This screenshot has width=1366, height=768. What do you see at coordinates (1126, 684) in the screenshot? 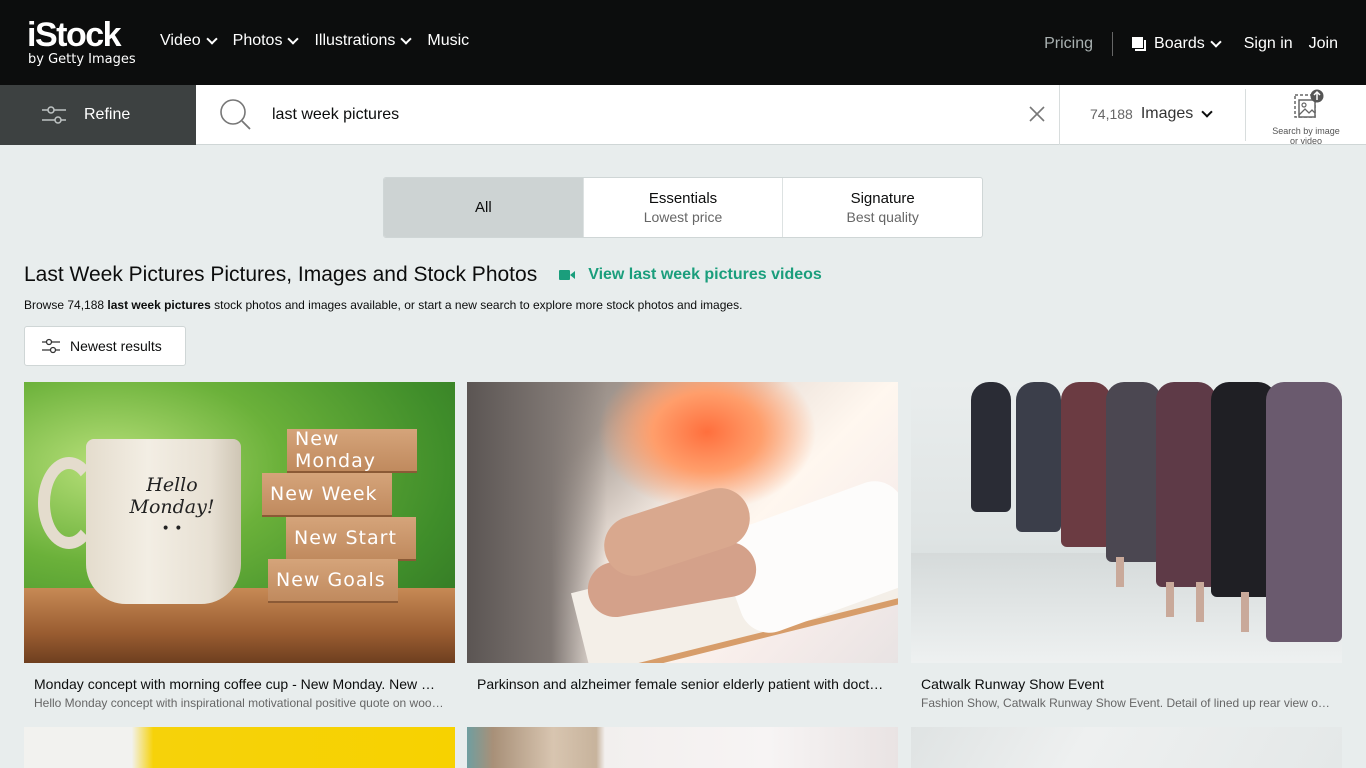
I see `result-title: Catwalk Runway Show Event` at bounding box center [1126, 684].